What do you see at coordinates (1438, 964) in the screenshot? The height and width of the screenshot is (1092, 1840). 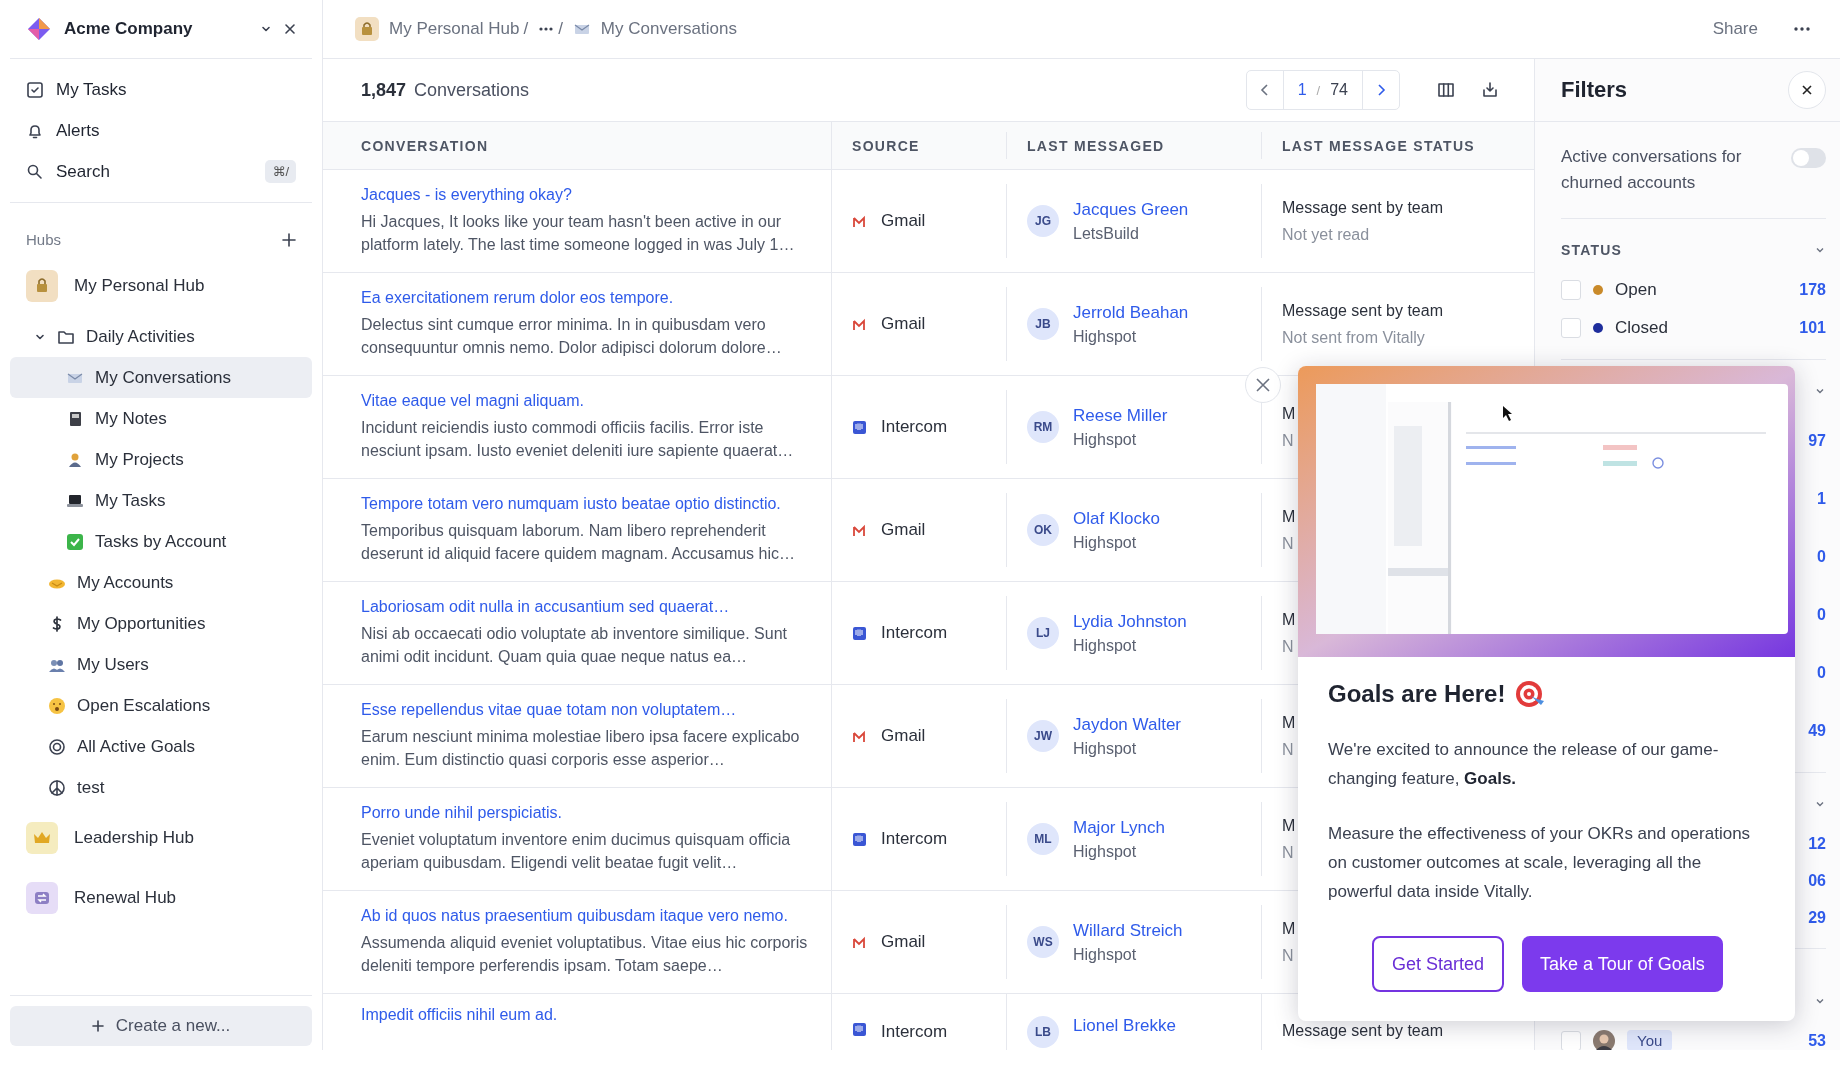 I see `get-started-button: Get Started` at bounding box center [1438, 964].